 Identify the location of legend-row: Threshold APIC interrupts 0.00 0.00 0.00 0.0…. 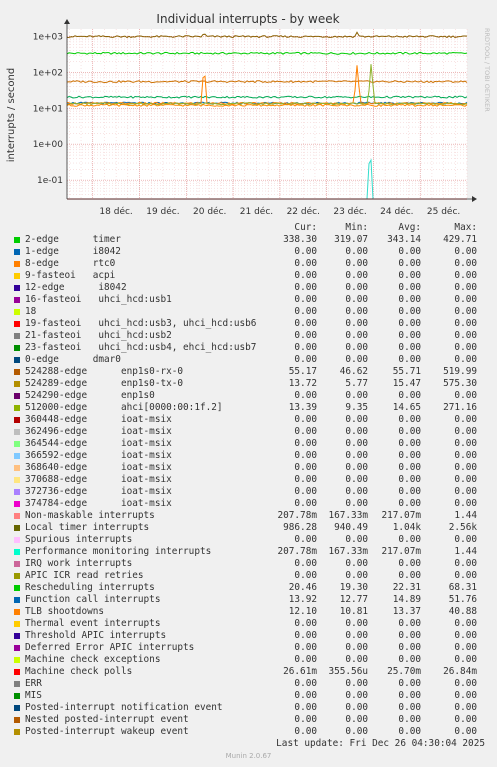
(249, 636).